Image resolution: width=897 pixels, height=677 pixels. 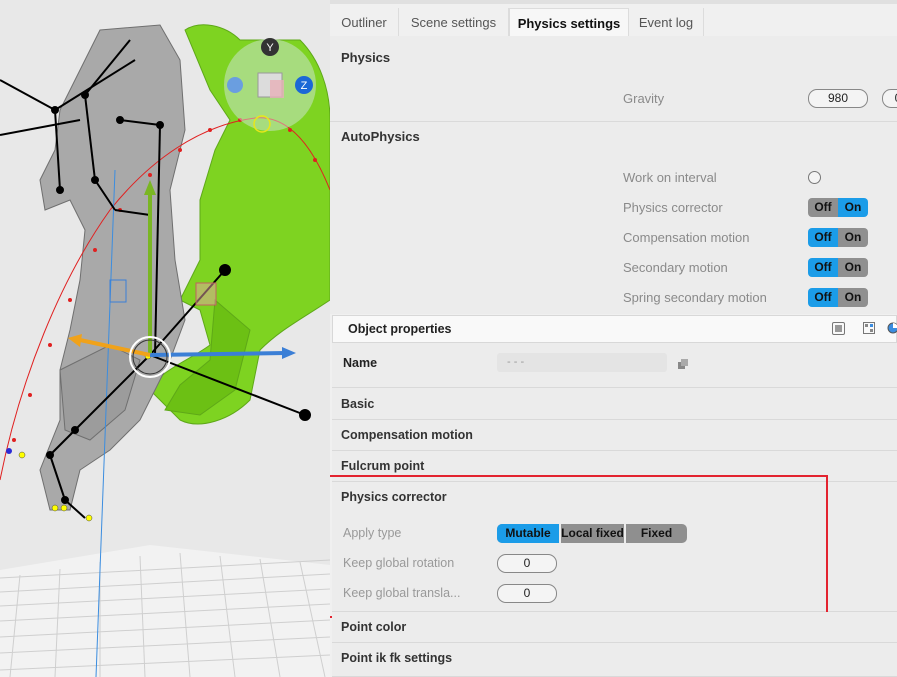 I want to click on gizmo-y-label: Y, so click(x=270, y=48).